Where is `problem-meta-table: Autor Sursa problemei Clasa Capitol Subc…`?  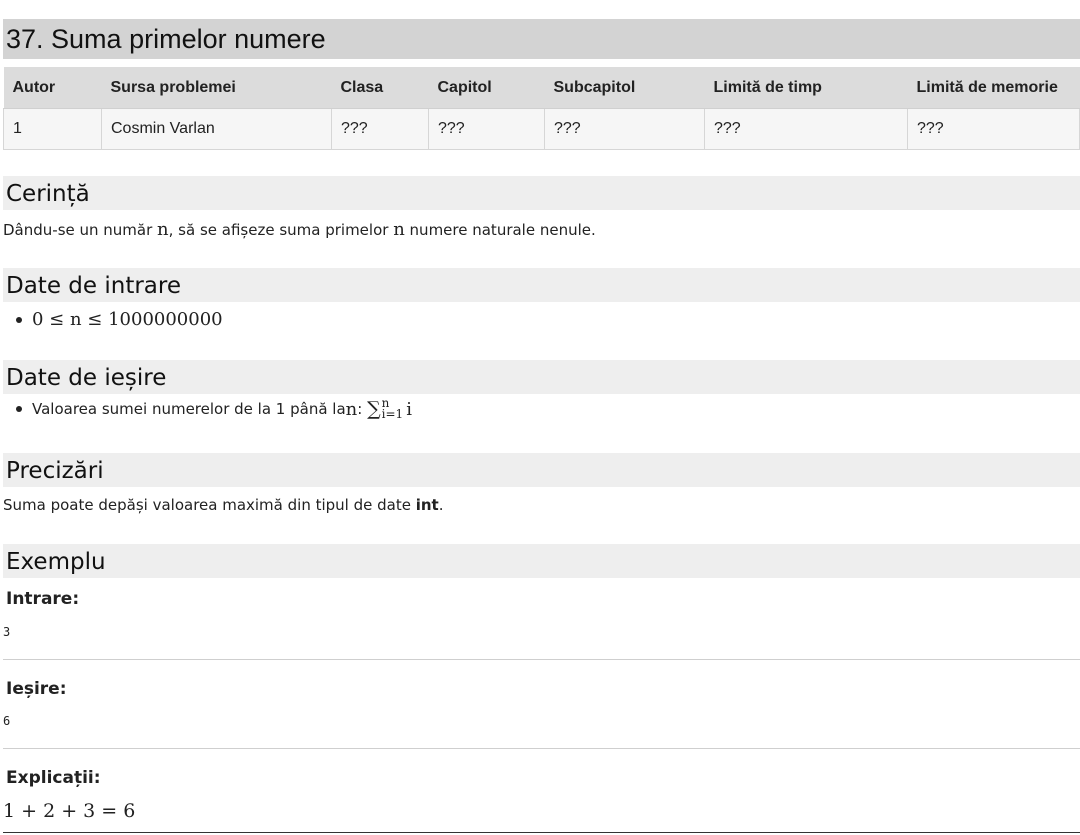
problem-meta-table: Autor Sursa problemei Clasa Capitol Subc… is located at coordinates (541, 108).